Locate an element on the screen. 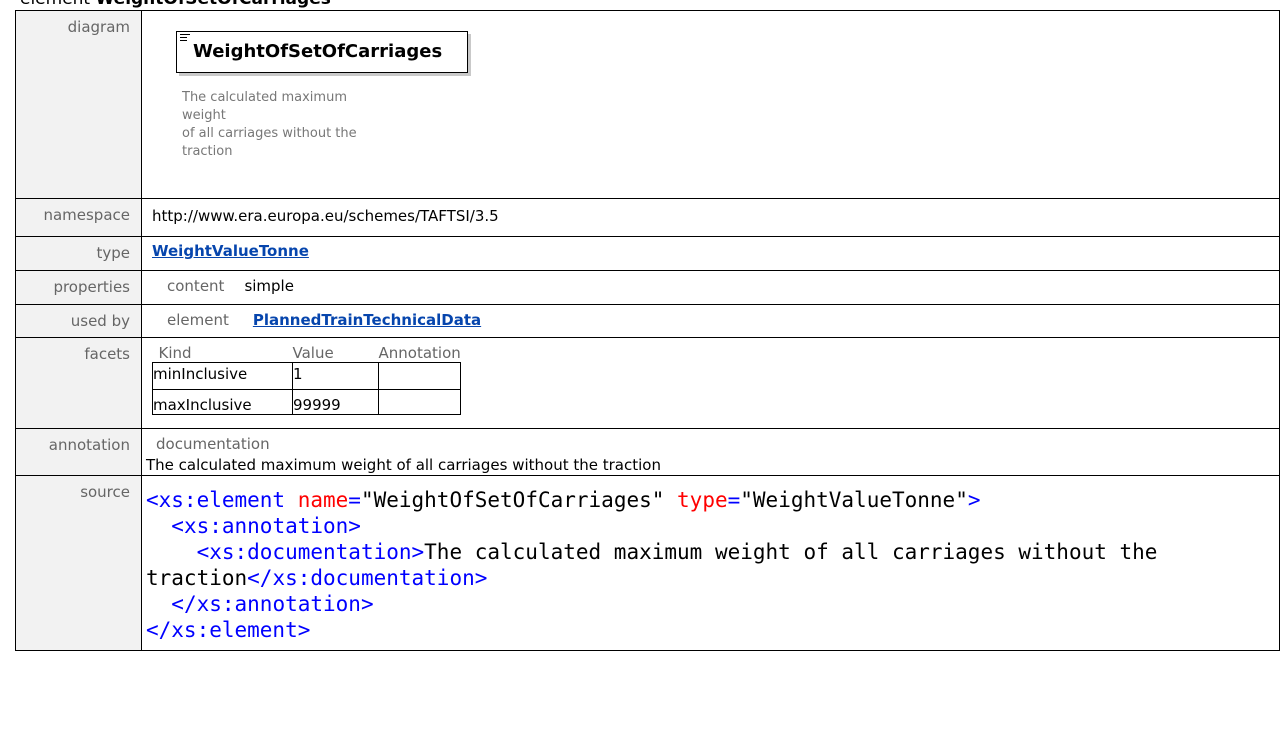  facets-header-value: Value is located at coordinates (313, 353).